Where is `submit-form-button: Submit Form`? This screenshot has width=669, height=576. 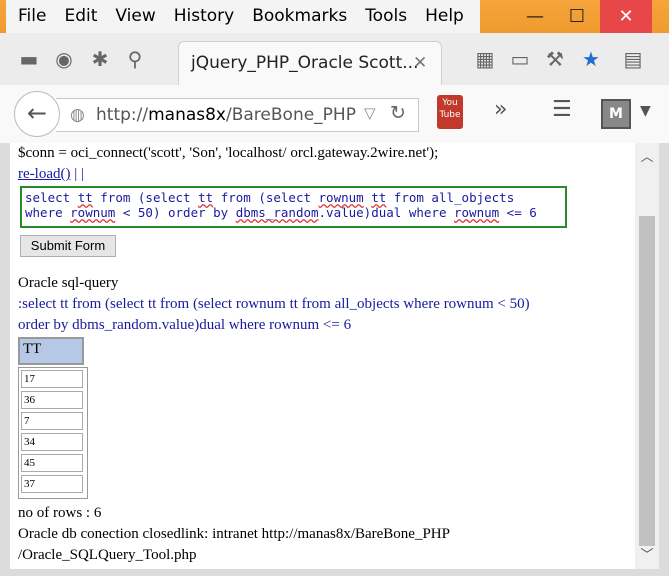 submit-form-button: Submit Form is located at coordinates (68, 246).